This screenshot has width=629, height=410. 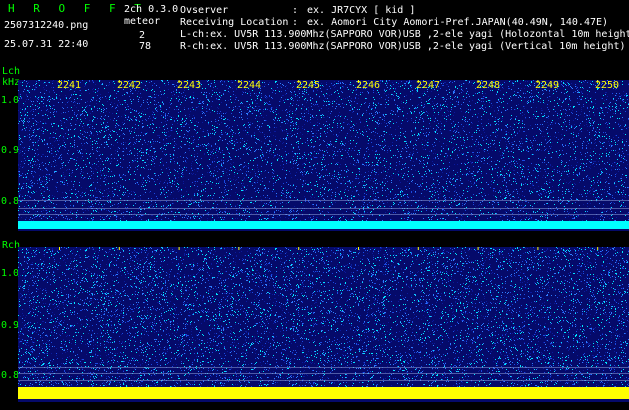 I want to click on time-axis-label: 2248, so click(x=488, y=86).